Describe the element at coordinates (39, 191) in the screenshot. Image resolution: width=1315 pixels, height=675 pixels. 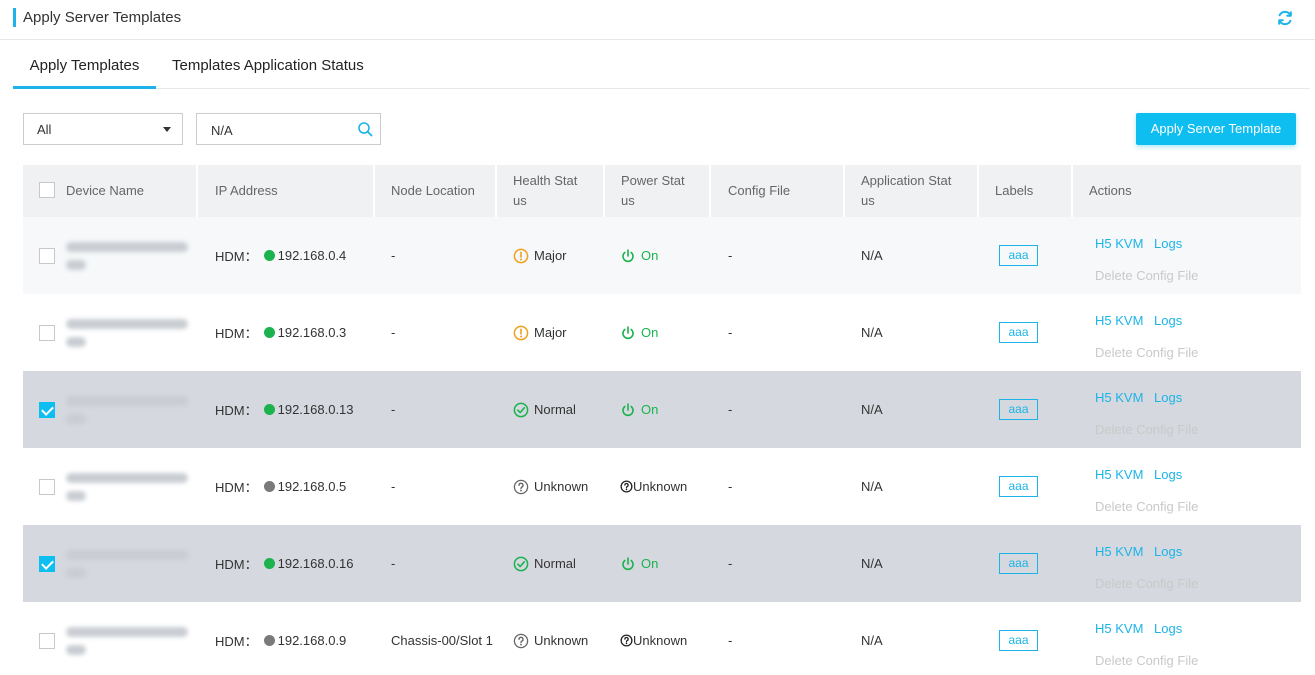
I see `select-all-cell` at that location.